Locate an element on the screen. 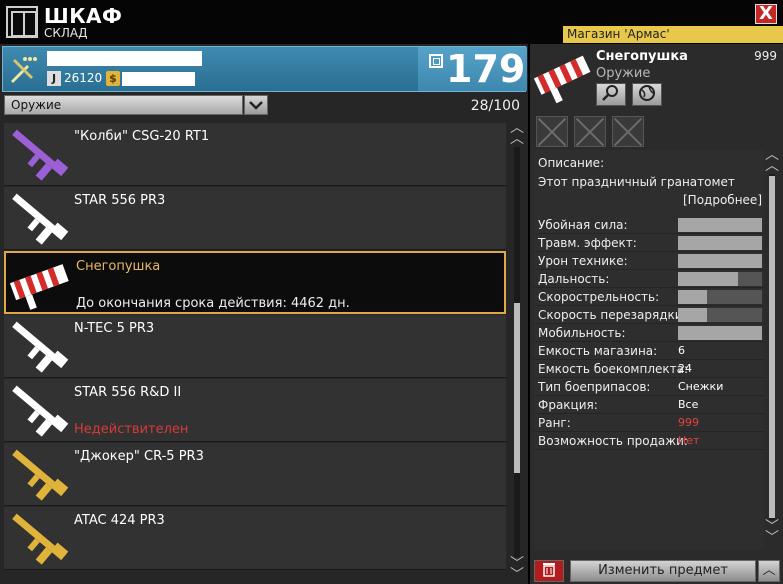 Image resolution: width=783 pixels, height=584 pixels. stat-row: Емкость боекомплекта: 24 is located at coordinates (649, 369).